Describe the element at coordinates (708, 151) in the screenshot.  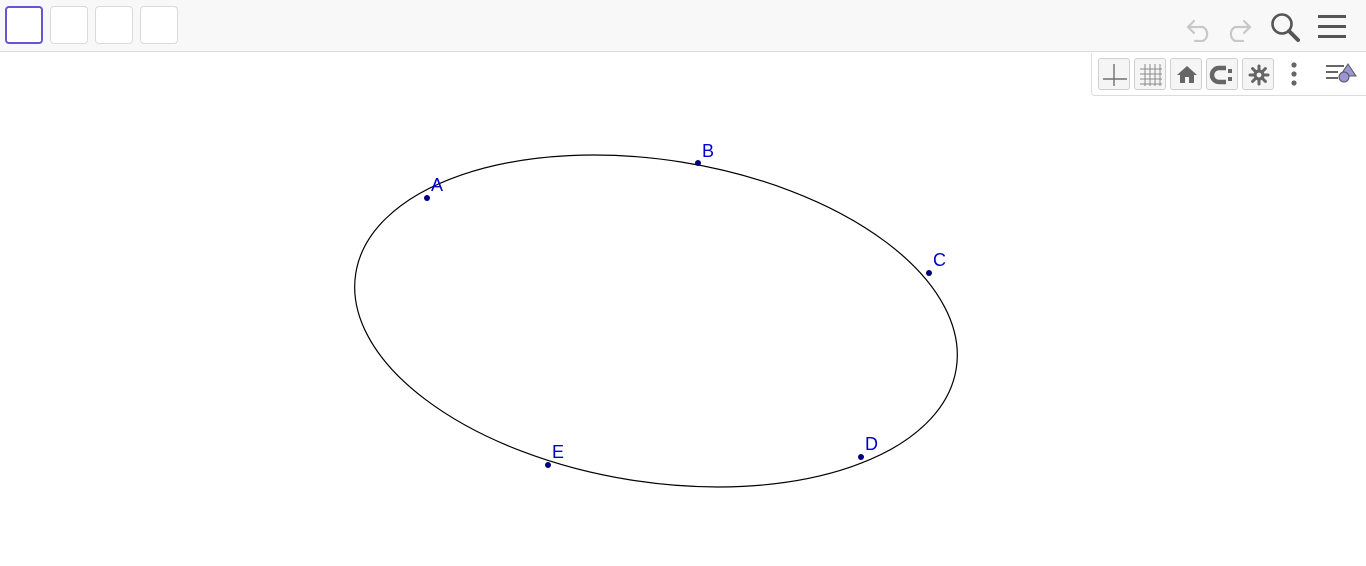
I see `point-label: B` at that location.